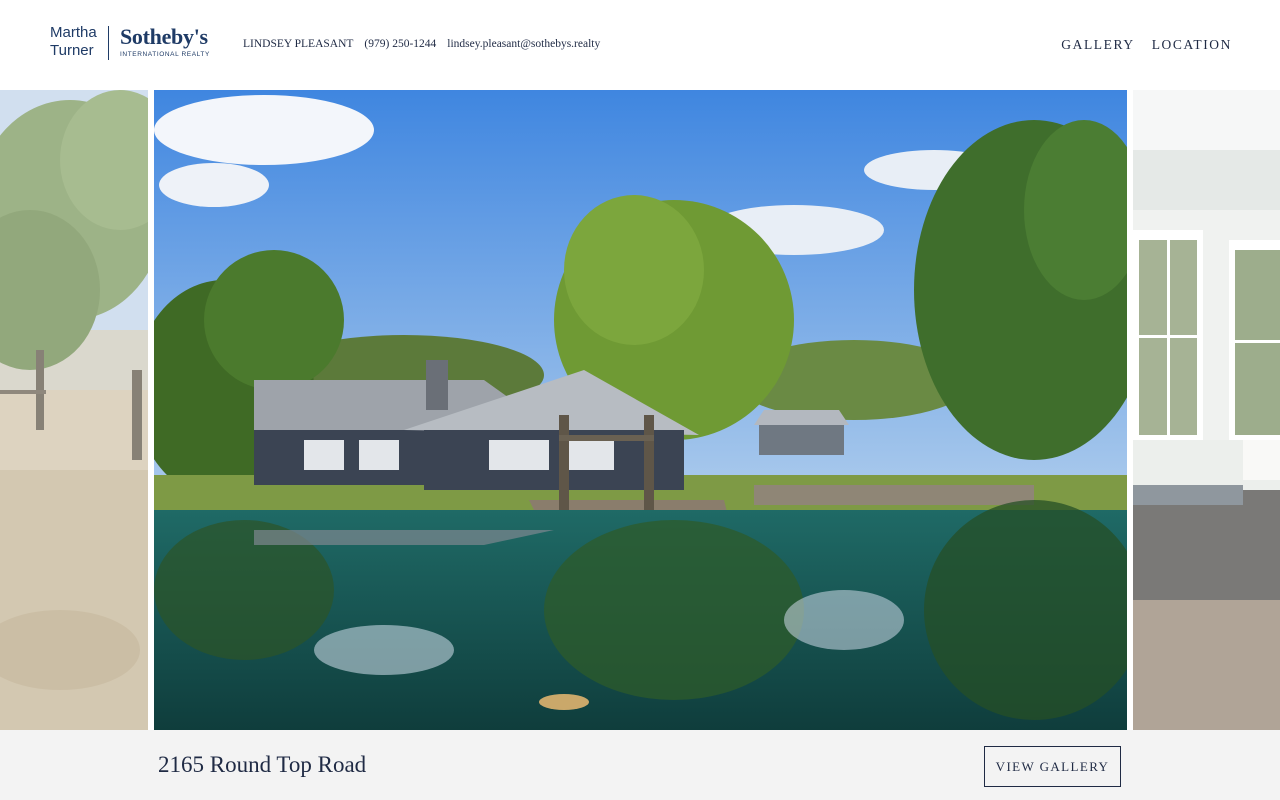  Describe the element at coordinates (400, 44) in the screenshot. I see `agent-phone: (979) 250-1244` at that location.